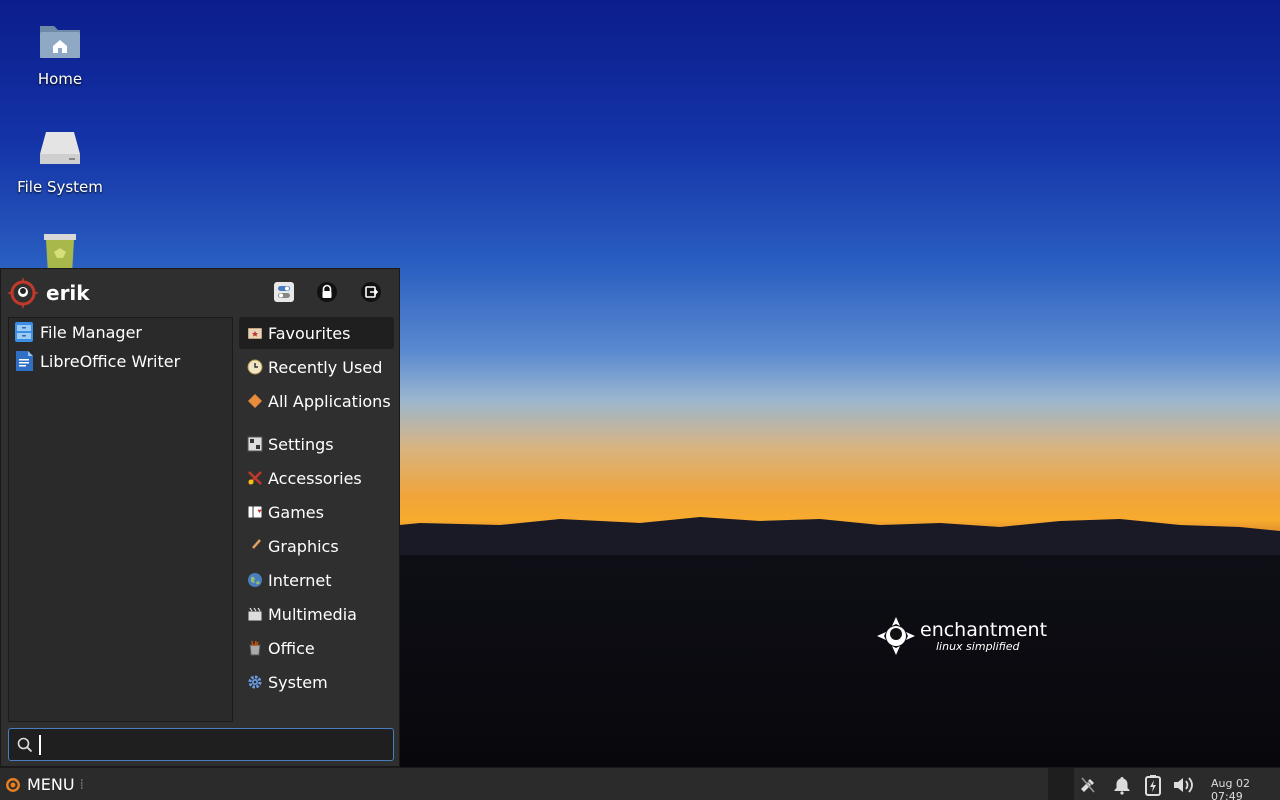 The image size is (1280, 800). I want to click on settings-button, so click(284, 292).